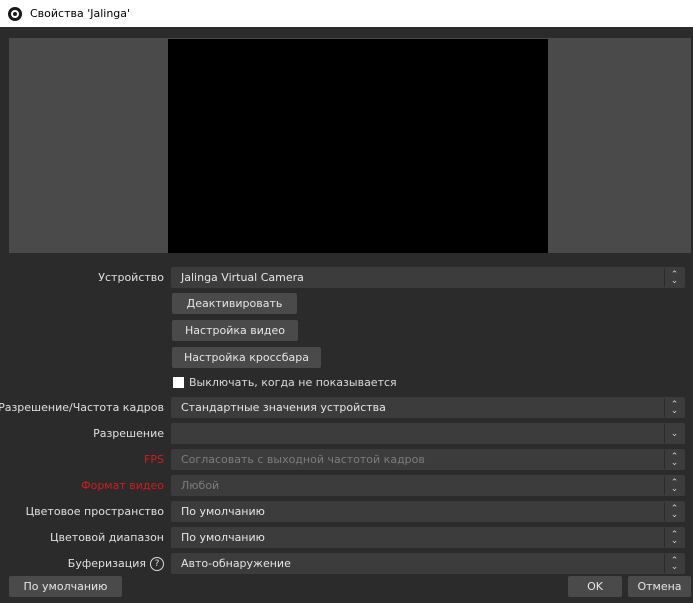 This screenshot has height=603, width=693. I want to click on res-fps-combo: Стандартные значения устройства ⌃ ⌄, so click(428, 407).